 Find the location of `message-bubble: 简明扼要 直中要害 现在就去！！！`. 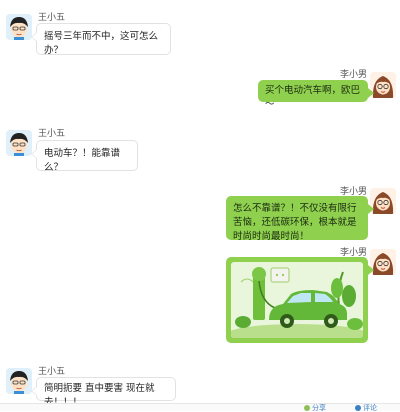

message-bubble: 简明扼要 直中要害 现在就去！！！ is located at coordinates (103, 392).